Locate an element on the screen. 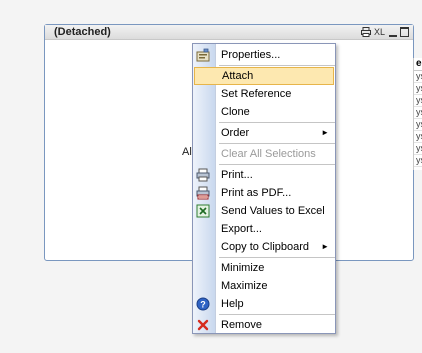 The image size is (422, 353). menu-item-label: Copy to Clipboard is located at coordinates (265, 247).